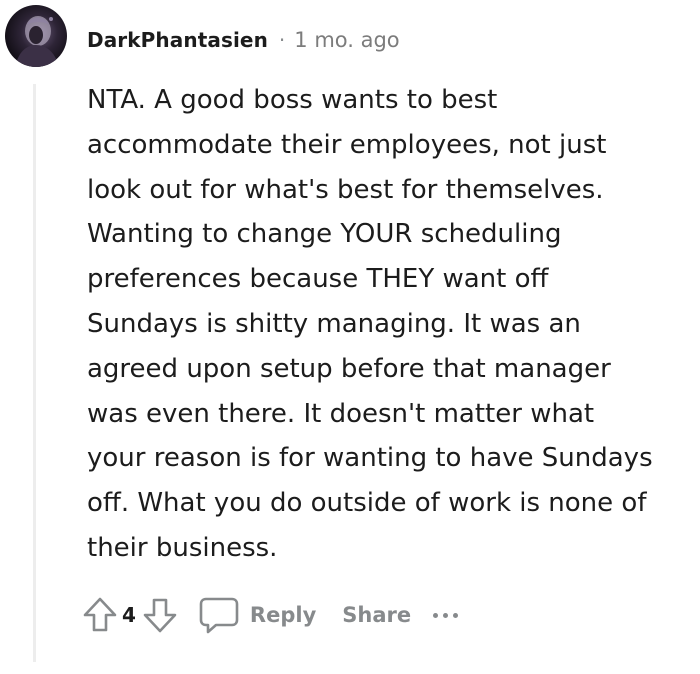  What do you see at coordinates (283, 615) in the screenshot?
I see `reply-label: Reply` at bounding box center [283, 615].